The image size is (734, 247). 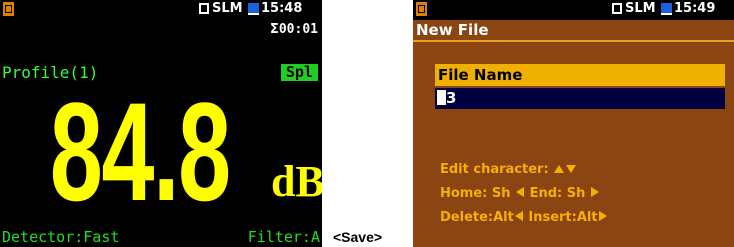 What do you see at coordinates (695, 8) in the screenshot?
I see `clock: 15:49` at bounding box center [695, 8].